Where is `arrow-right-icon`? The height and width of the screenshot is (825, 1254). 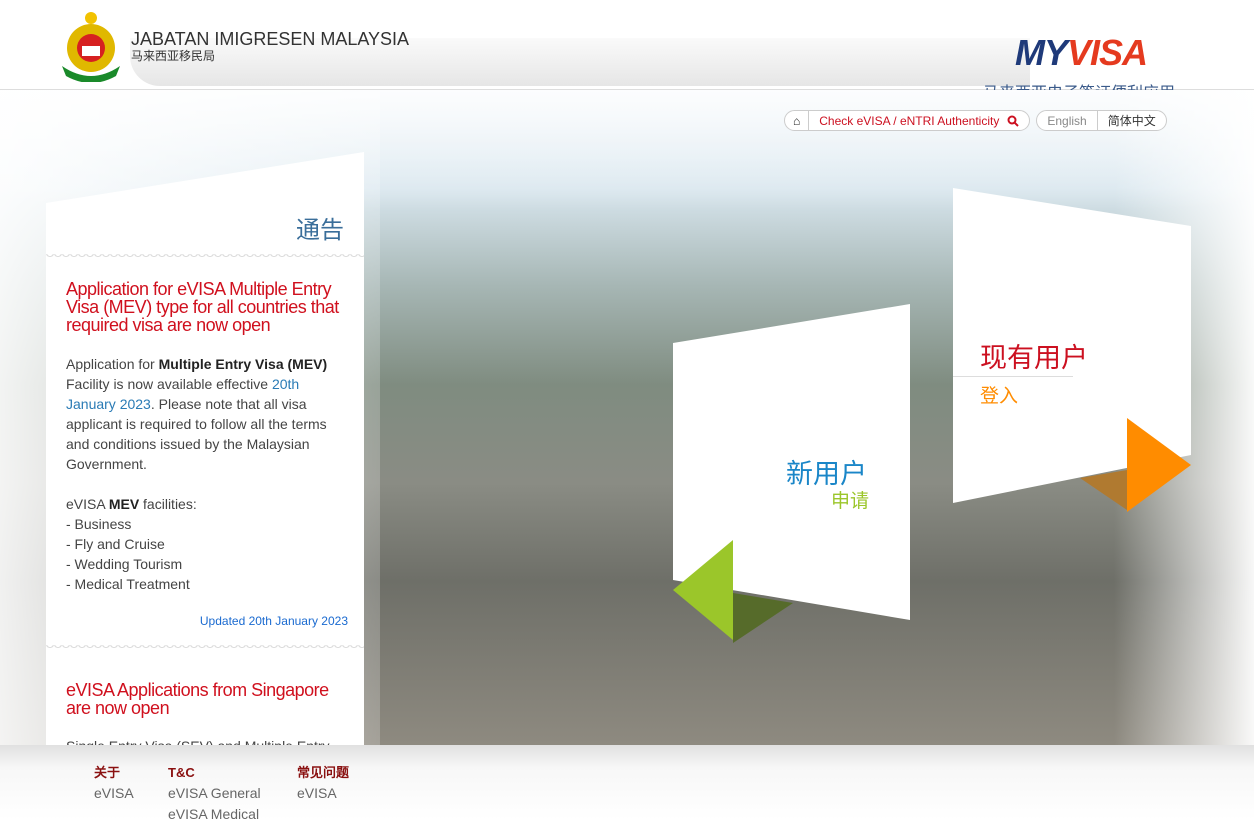 arrow-right-icon is located at coordinates (1159, 465).